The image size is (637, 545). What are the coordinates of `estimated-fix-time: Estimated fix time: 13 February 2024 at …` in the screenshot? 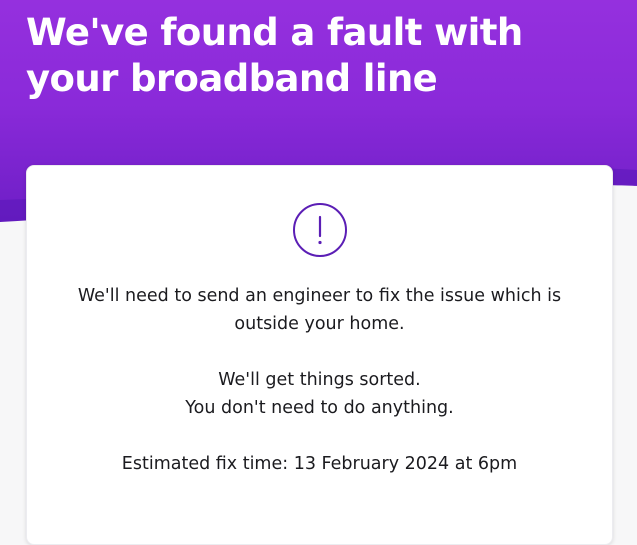 It's located at (319, 464).